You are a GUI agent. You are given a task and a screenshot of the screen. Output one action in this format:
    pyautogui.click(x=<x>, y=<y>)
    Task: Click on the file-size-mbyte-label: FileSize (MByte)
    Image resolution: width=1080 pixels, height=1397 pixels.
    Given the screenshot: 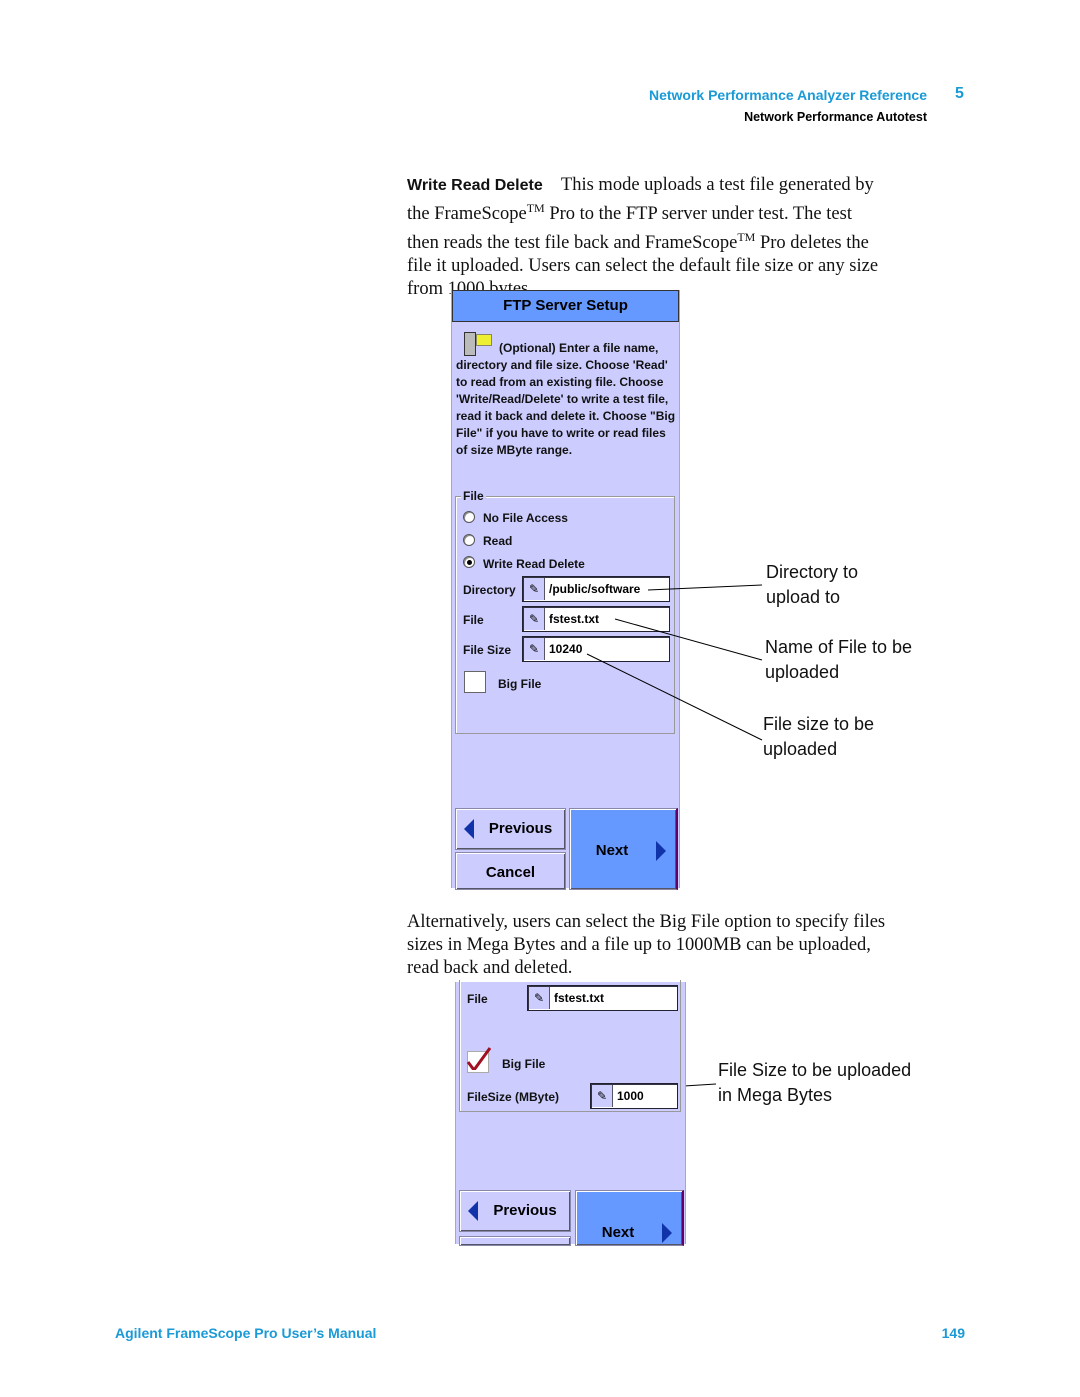 What is the action you would take?
    pyautogui.click(x=513, y=1097)
    